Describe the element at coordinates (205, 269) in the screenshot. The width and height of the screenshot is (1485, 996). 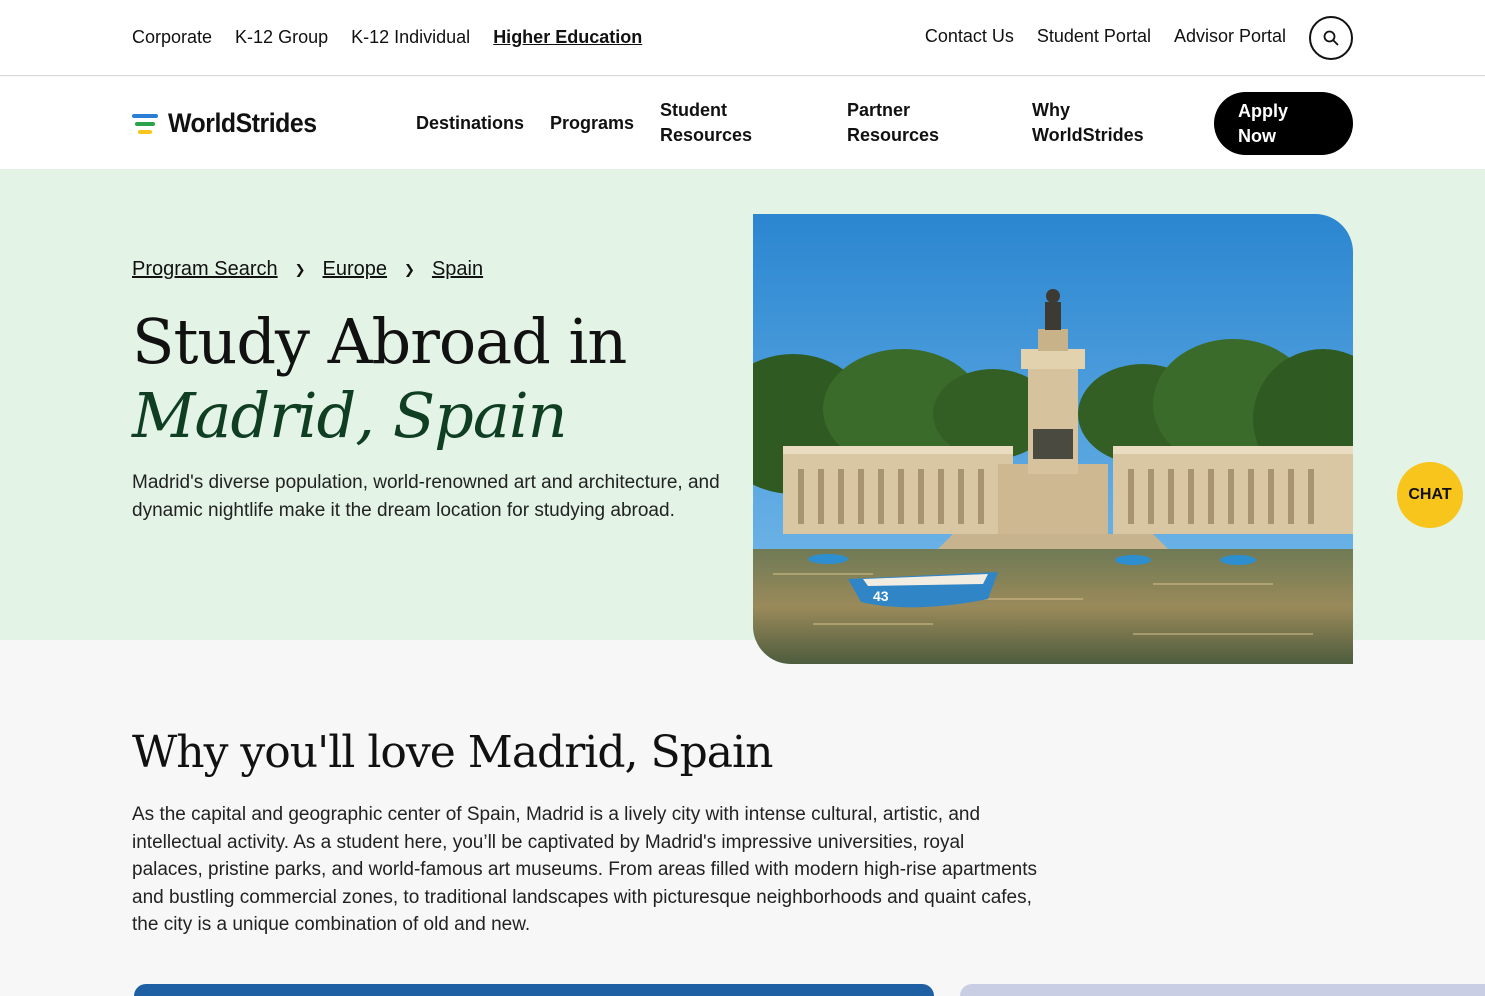
I see `breadcrumb-program-search: Program Search` at that location.